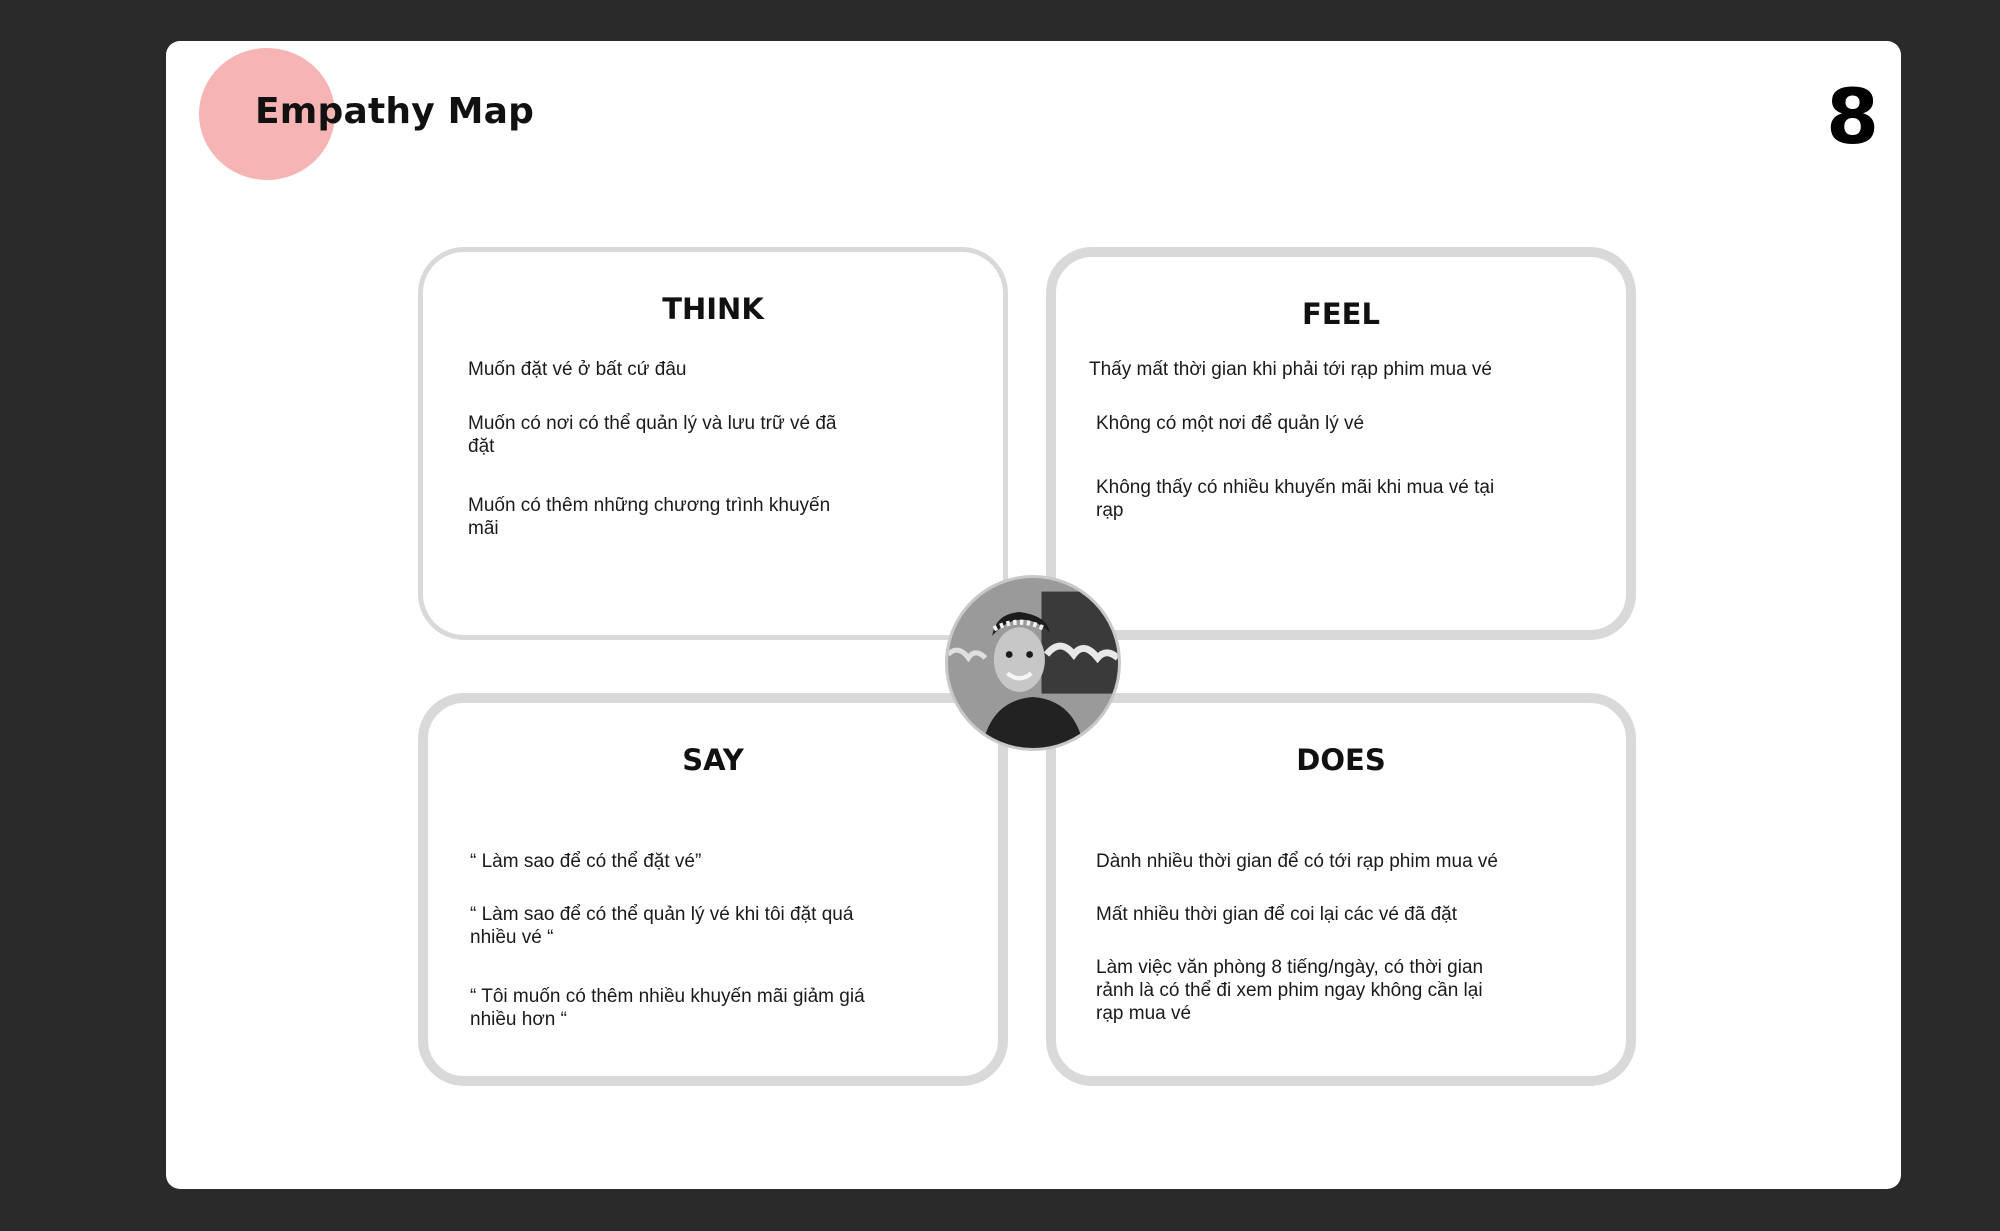  What do you see at coordinates (586, 861) in the screenshot?
I see `say-item-1: “ Làm sao để có thể đặt vé”` at bounding box center [586, 861].